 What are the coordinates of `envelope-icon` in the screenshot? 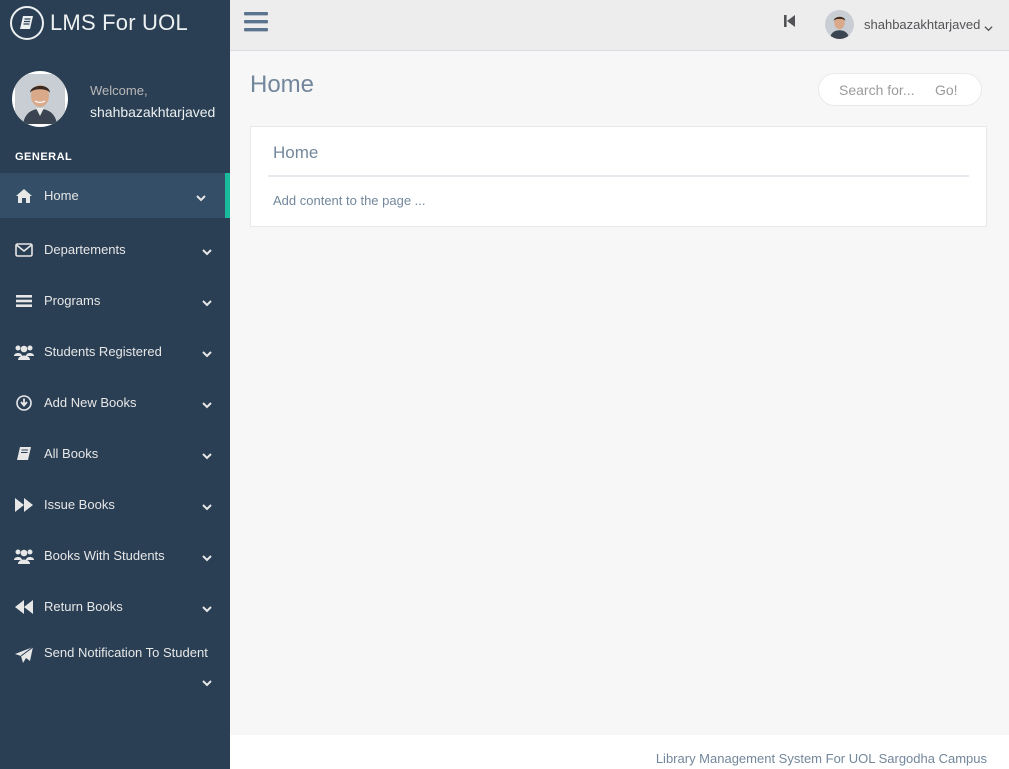 It's located at (24, 250).